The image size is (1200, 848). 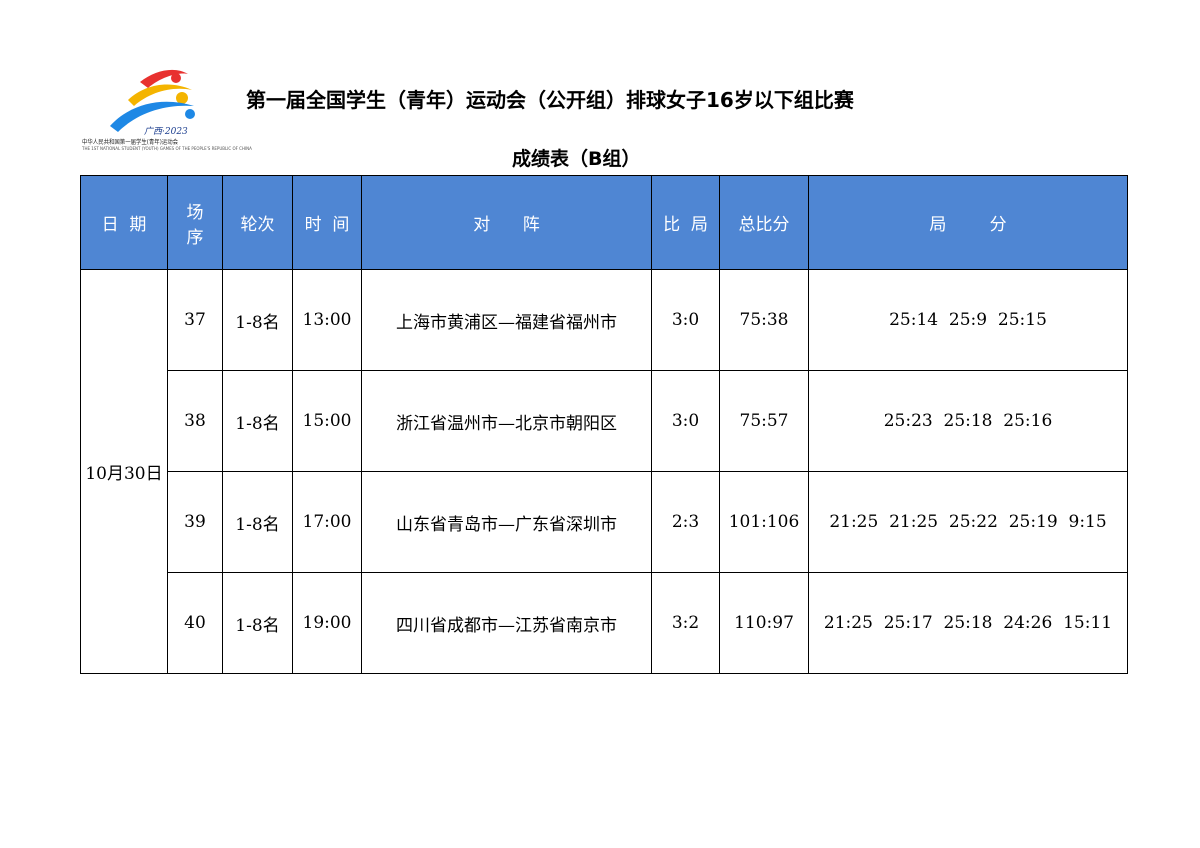 What do you see at coordinates (550, 100) in the screenshot?
I see `document-title: 第一届全国学生（青年）运动会（公开组）排球女子16岁以下组比赛` at bounding box center [550, 100].